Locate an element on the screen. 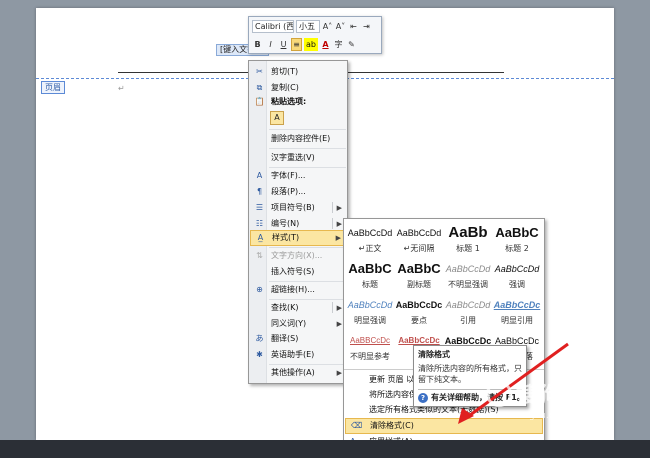 The height and width of the screenshot is (458, 650). header-tag: 页眉 is located at coordinates (53, 87).